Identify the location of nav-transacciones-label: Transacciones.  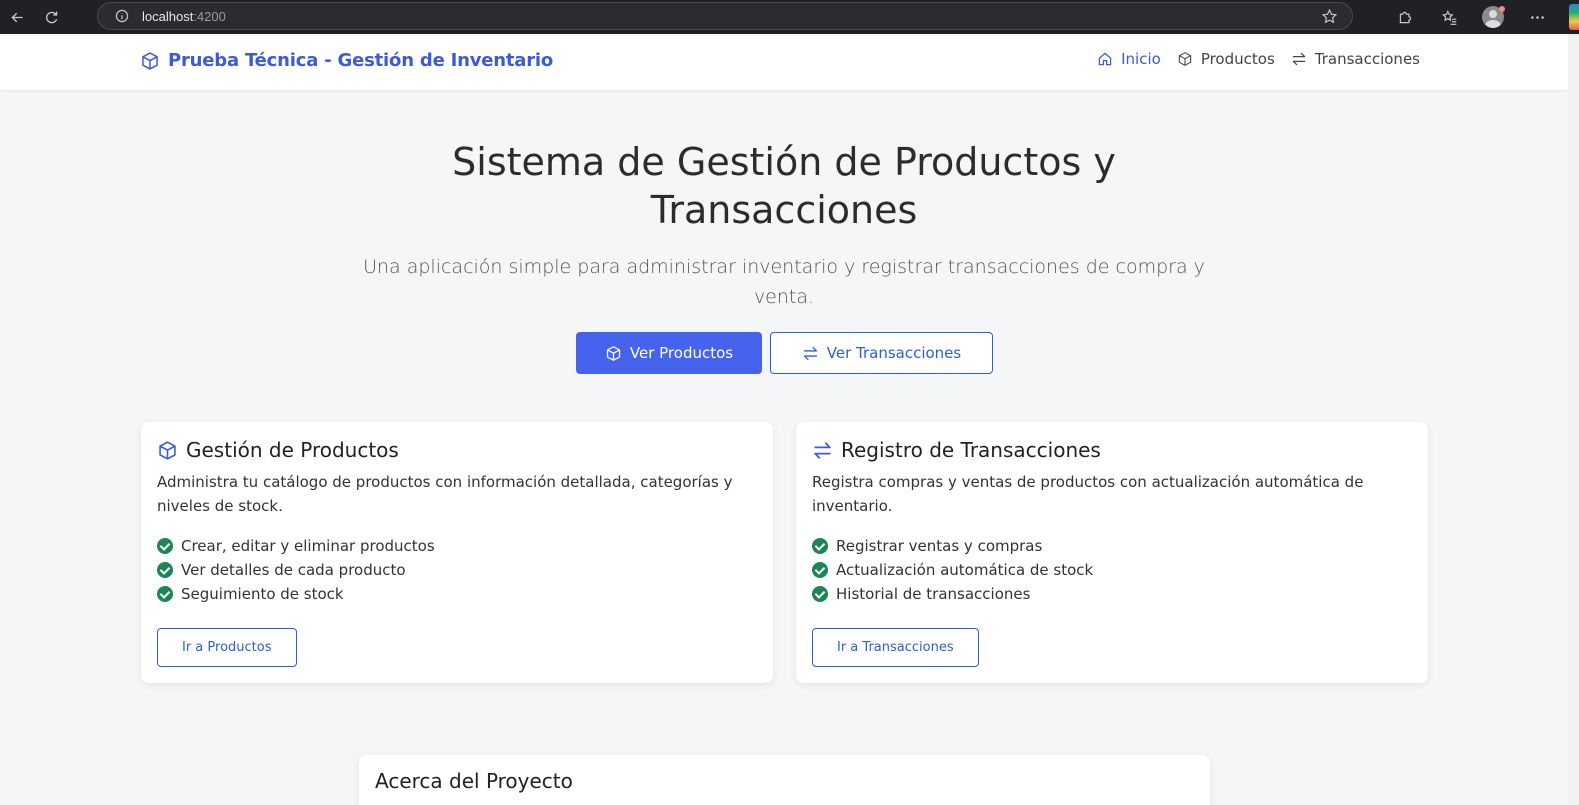
(1367, 59).